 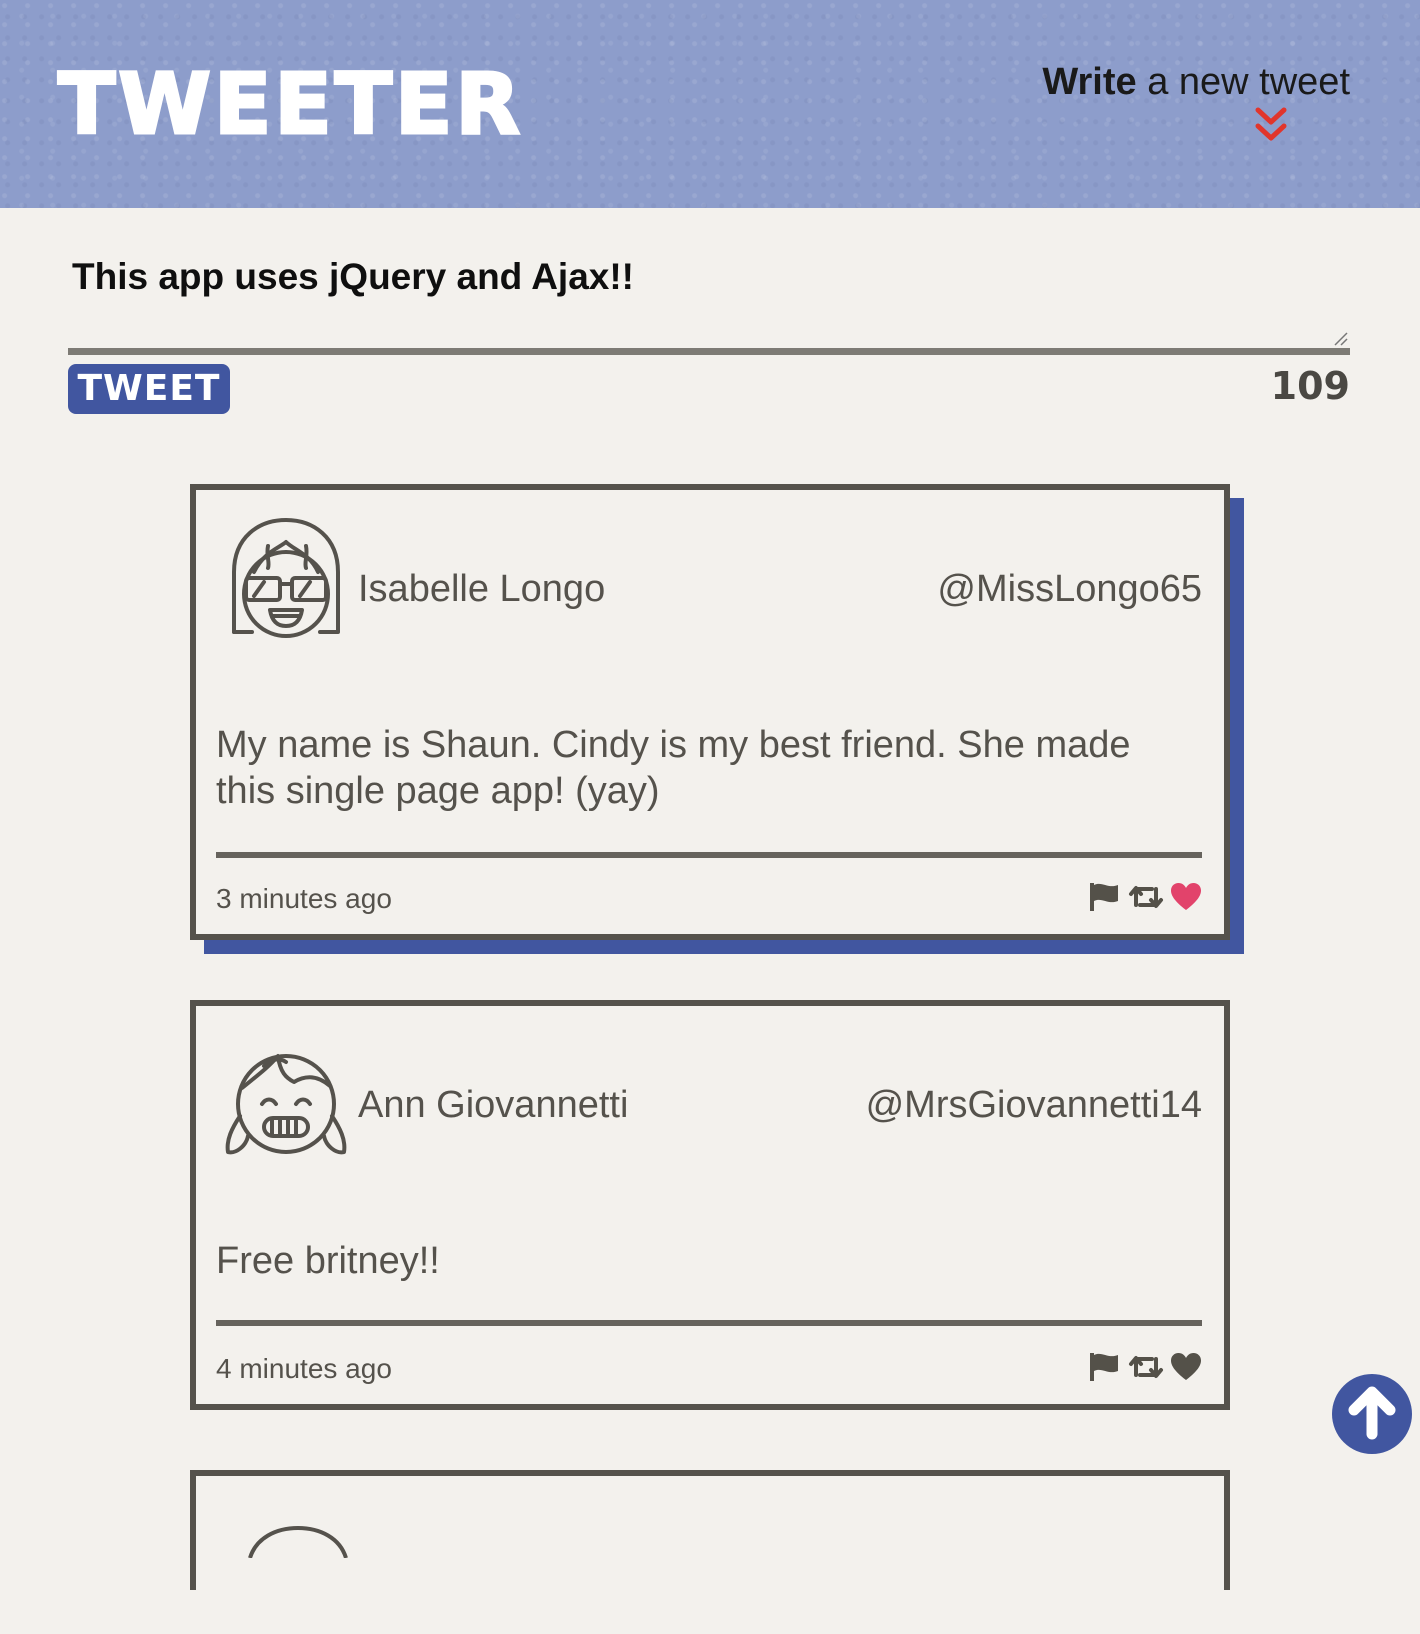 I want to click on write-new-tweet-label: Write a new tweet, so click(x=1196, y=82).